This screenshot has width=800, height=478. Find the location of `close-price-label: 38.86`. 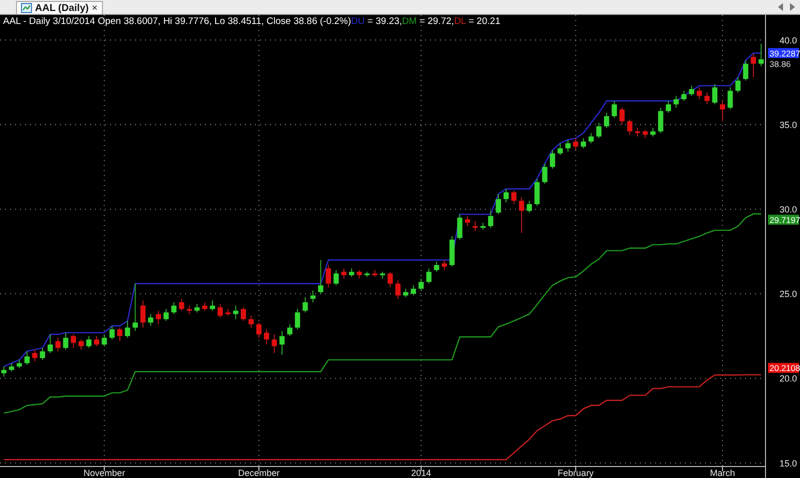

close-price-label: 38.86 is located at coordinates (780, 63).